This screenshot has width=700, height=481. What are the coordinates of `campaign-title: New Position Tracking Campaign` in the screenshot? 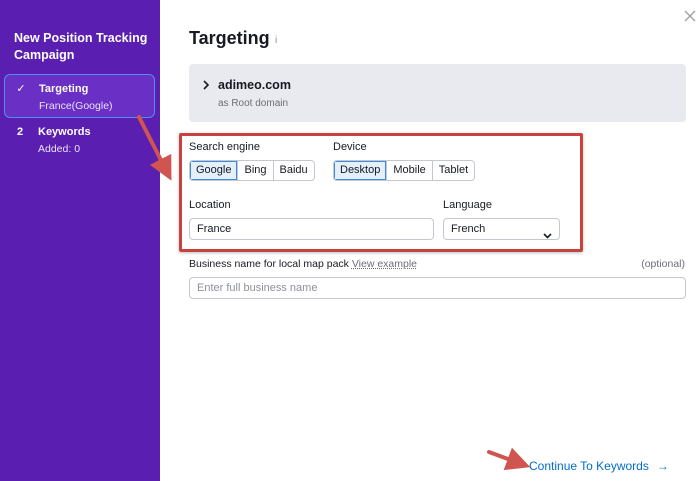 It's located at (81, 46).